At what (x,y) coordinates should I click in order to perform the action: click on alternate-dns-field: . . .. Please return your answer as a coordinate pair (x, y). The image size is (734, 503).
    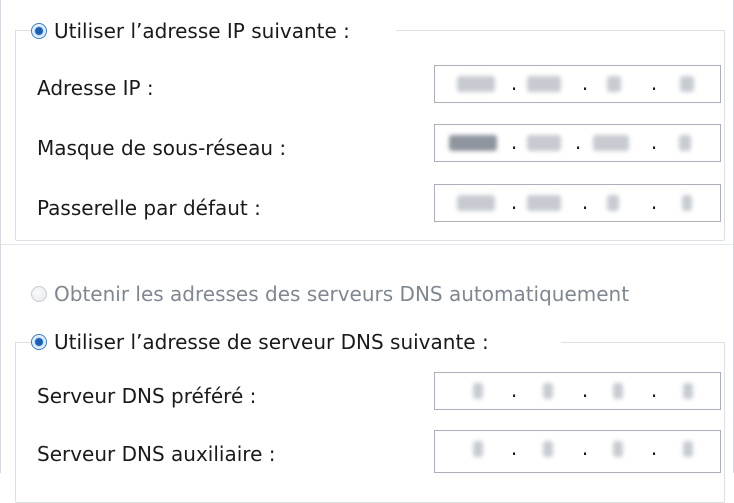
    Looking at the image, I should click on (577, 451).